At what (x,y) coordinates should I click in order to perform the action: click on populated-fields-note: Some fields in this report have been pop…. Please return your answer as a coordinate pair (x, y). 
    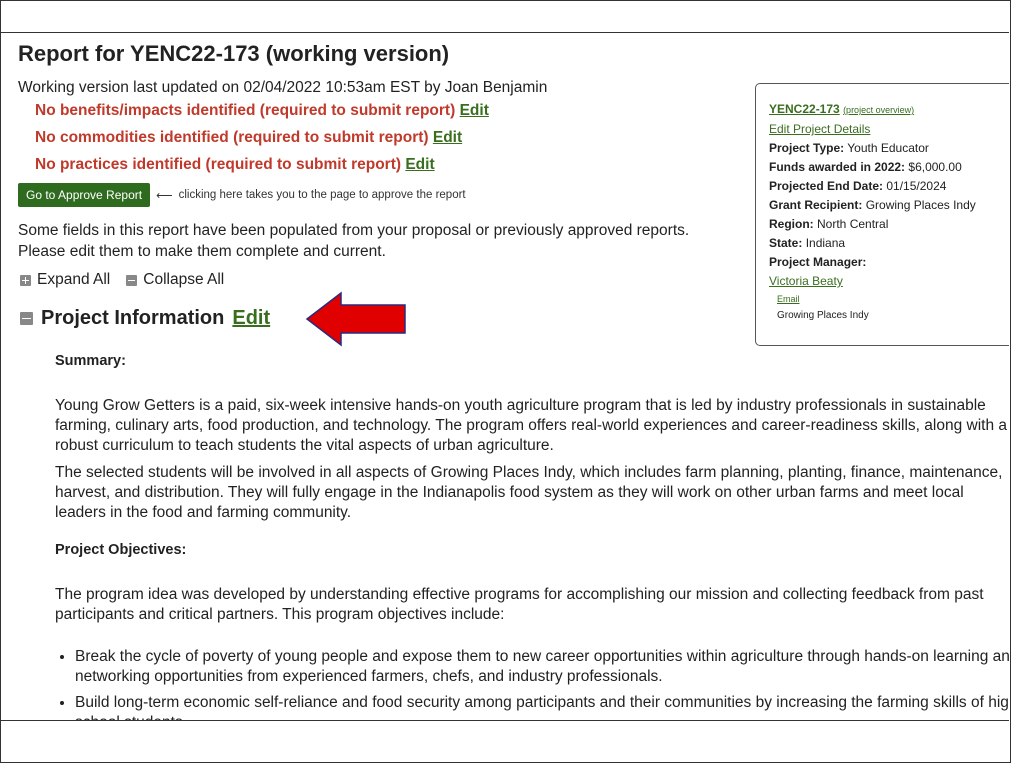
    Looking at the image, I should click on (354, 241).